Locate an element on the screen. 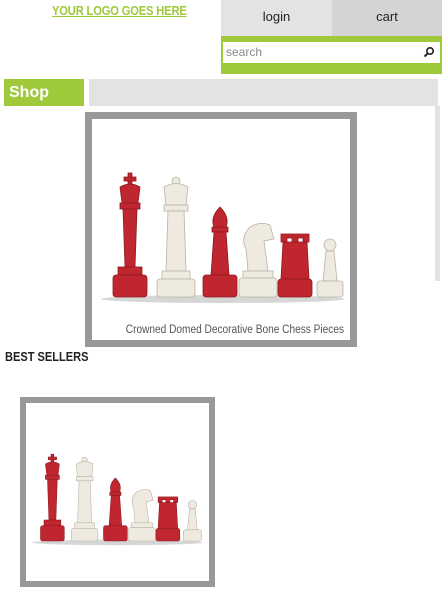 This screenshot has height=589, width=442. logo-link: YOUR LOGO GOES HERE is located at coordinates (119, 10).